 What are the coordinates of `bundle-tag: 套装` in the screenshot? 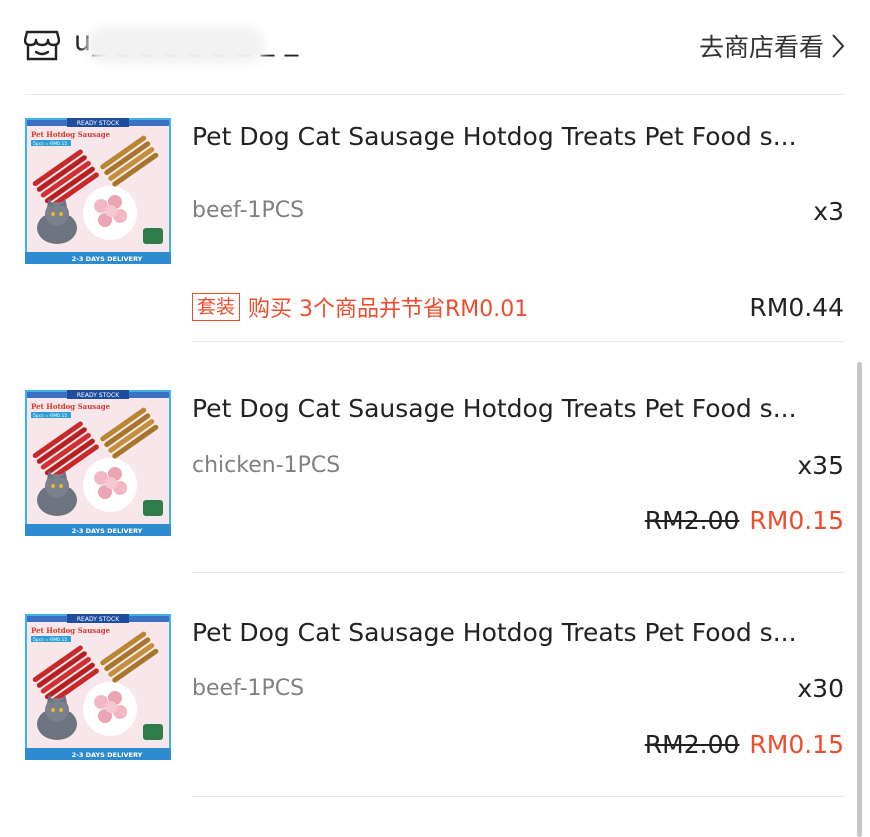 It's located at (216, 307).